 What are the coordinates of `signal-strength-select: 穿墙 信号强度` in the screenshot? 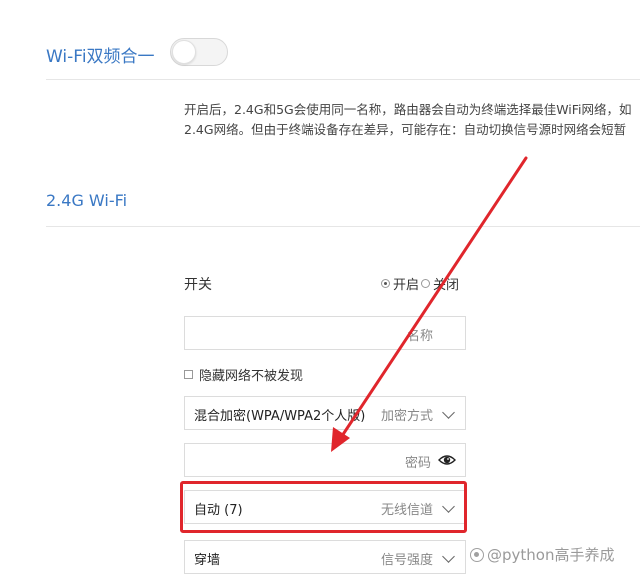 It's located at (325, 557).